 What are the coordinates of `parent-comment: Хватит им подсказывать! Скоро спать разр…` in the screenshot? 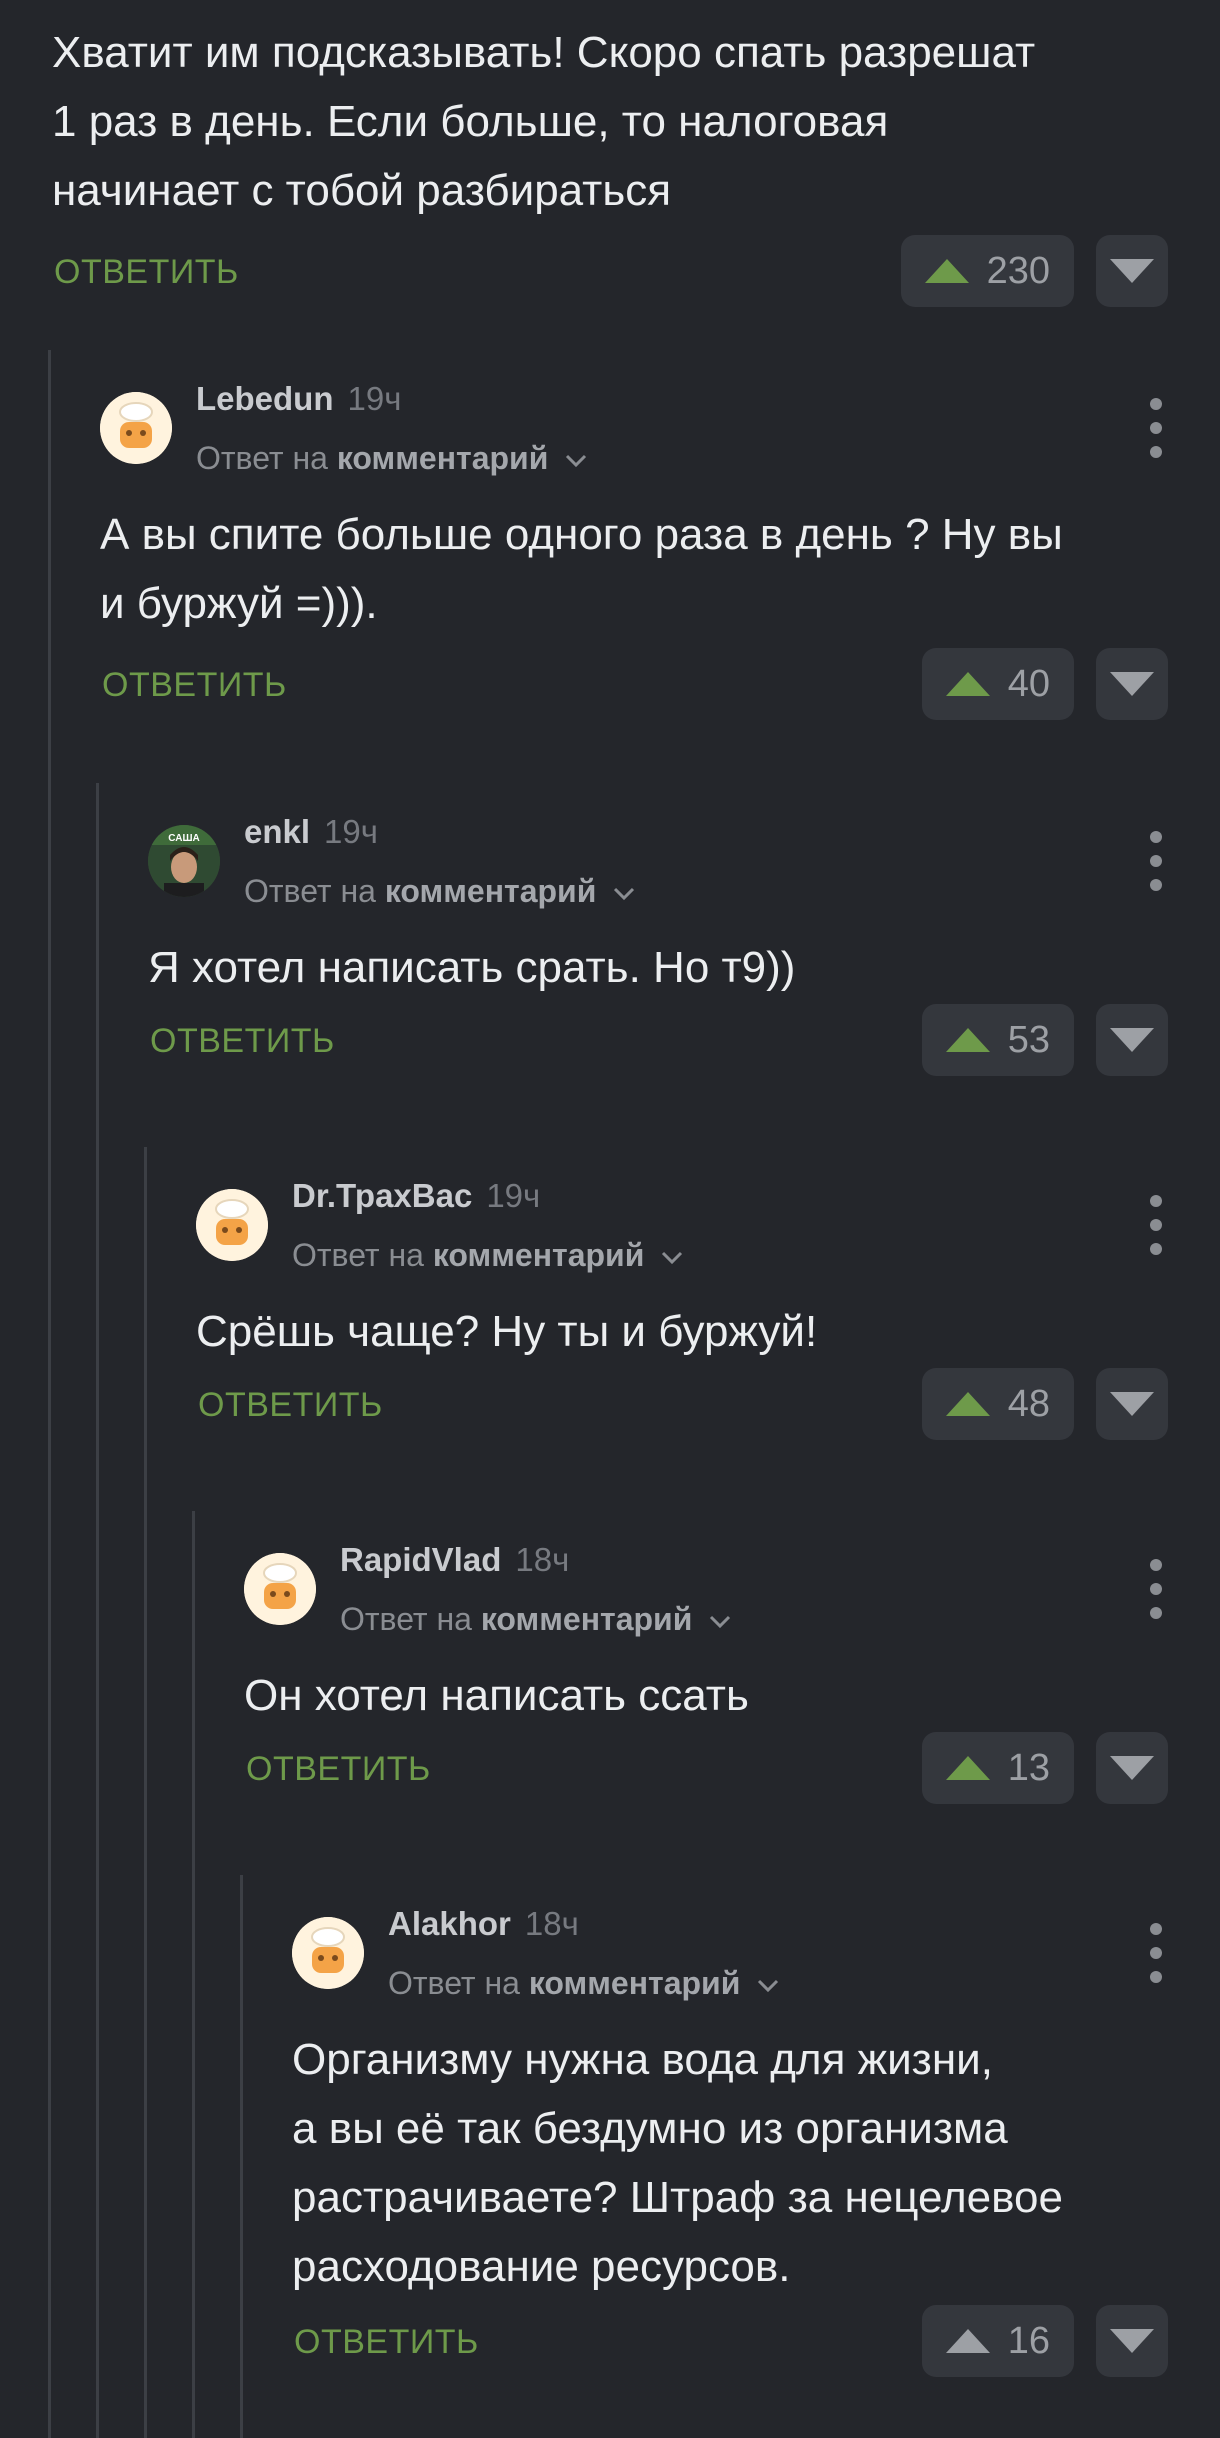 It's located at (610, 162).